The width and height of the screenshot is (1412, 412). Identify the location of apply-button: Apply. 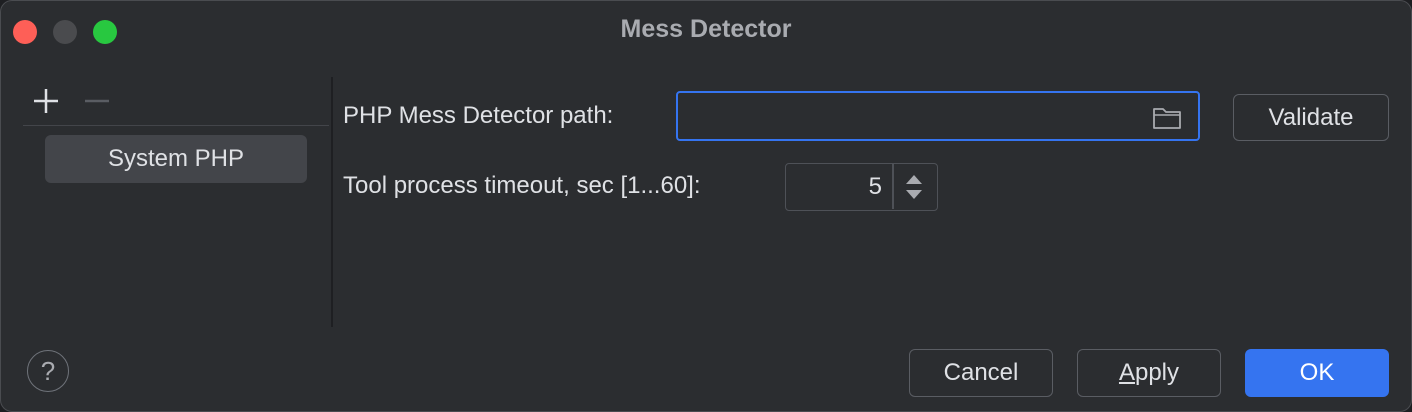
(1149, 373).